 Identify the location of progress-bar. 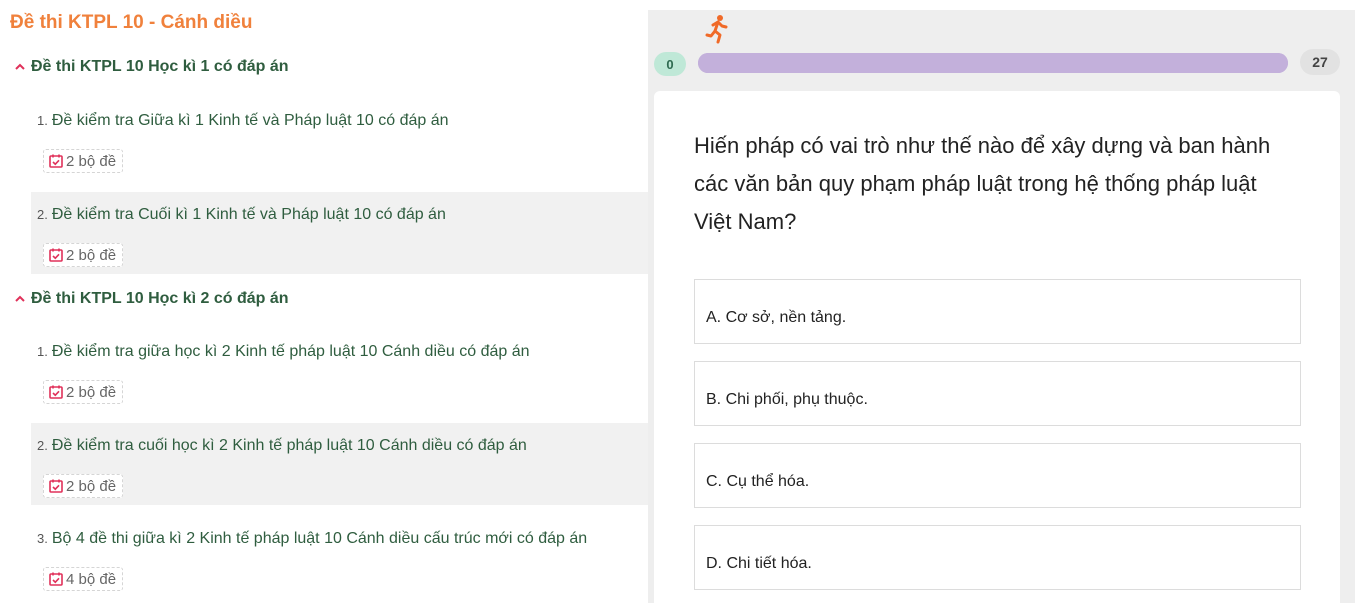
(993, 63).